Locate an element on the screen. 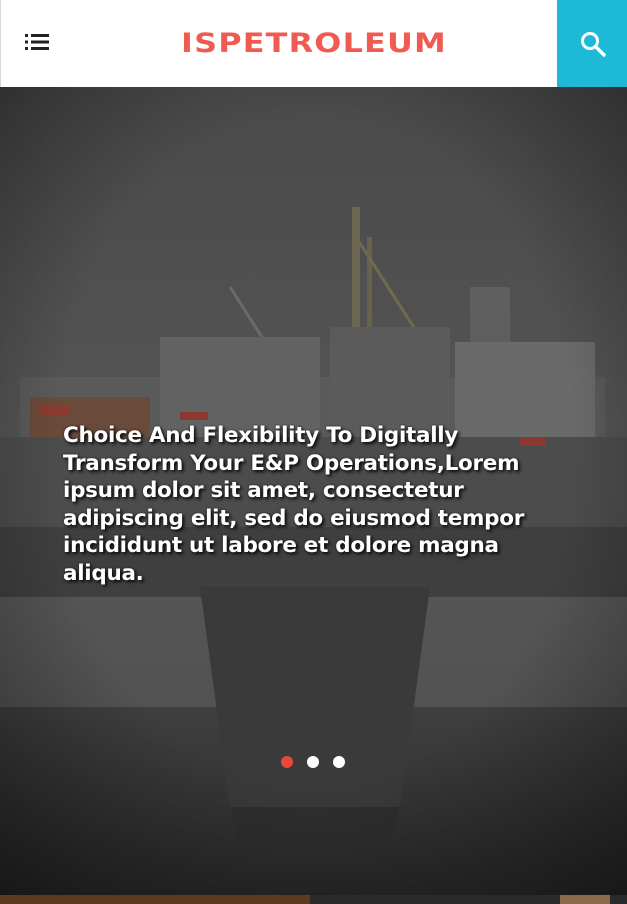  brand-logo: ISPETROLEUM is located at coordinates (313, 43).